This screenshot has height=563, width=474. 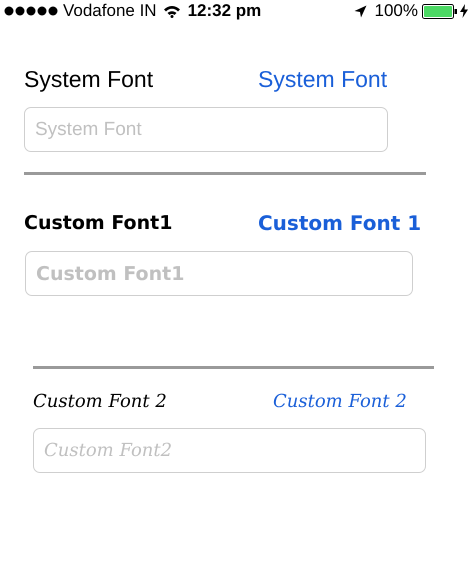 What do you see at coordinates (100, 401) in the screenshot?
I see `font-label: Custom Font 2` at bounding box center [100, 401].